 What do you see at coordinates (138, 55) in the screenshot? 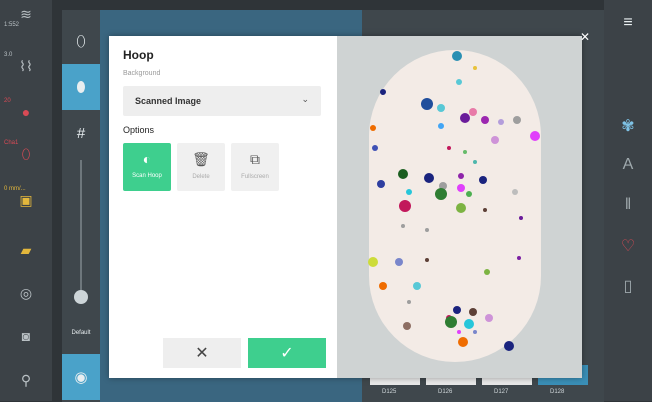
I see `dialog-title: Hoop` at bounding box center [138, 55].